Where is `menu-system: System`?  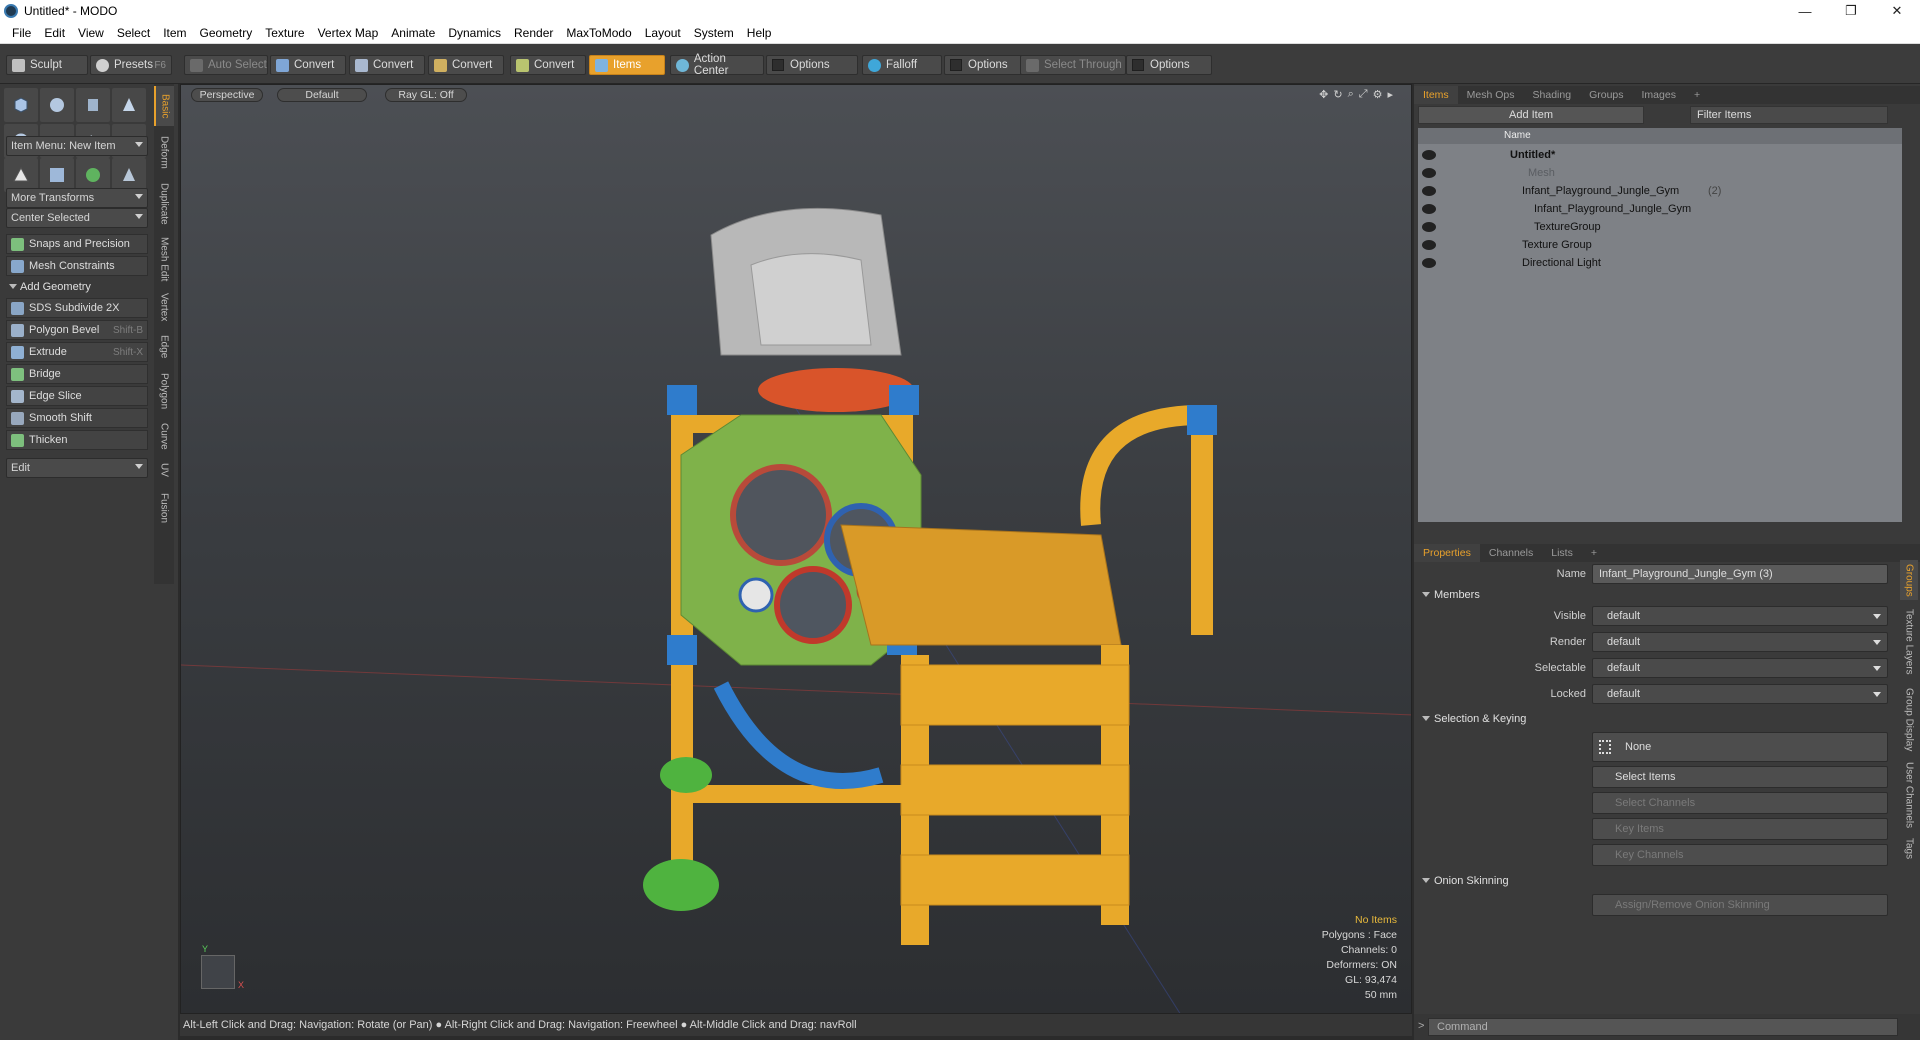
menu-system: System is located at coordinates (714, 33).